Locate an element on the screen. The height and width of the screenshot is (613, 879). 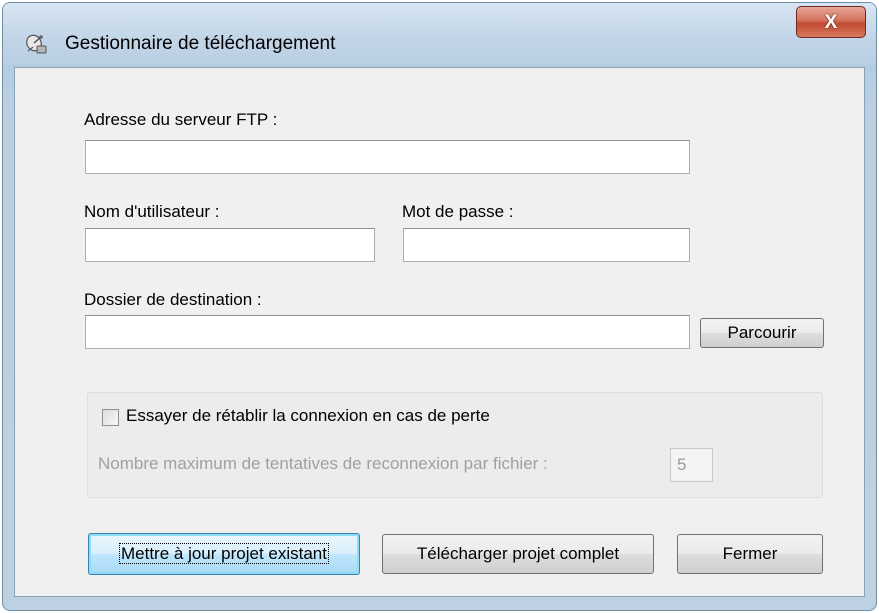
ftp-address-label: Adresse du serveur FTP : is located at coordinates (181, 119).